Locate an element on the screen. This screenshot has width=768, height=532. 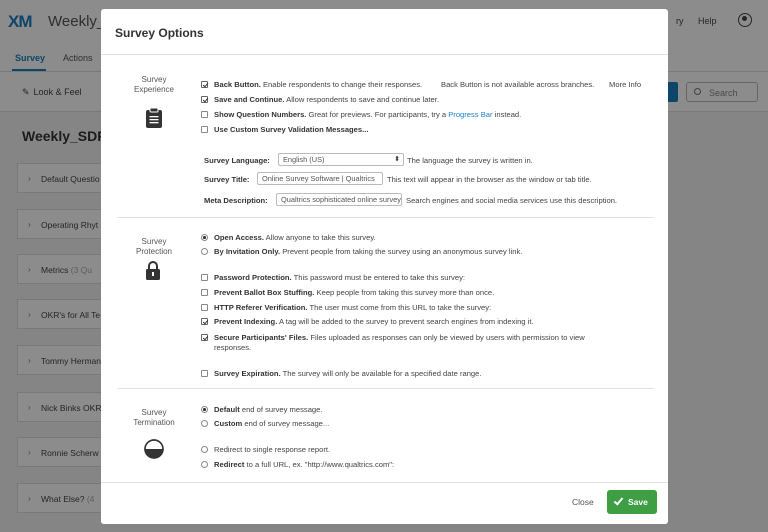
lock-icon is located at coordinates (153, 270).